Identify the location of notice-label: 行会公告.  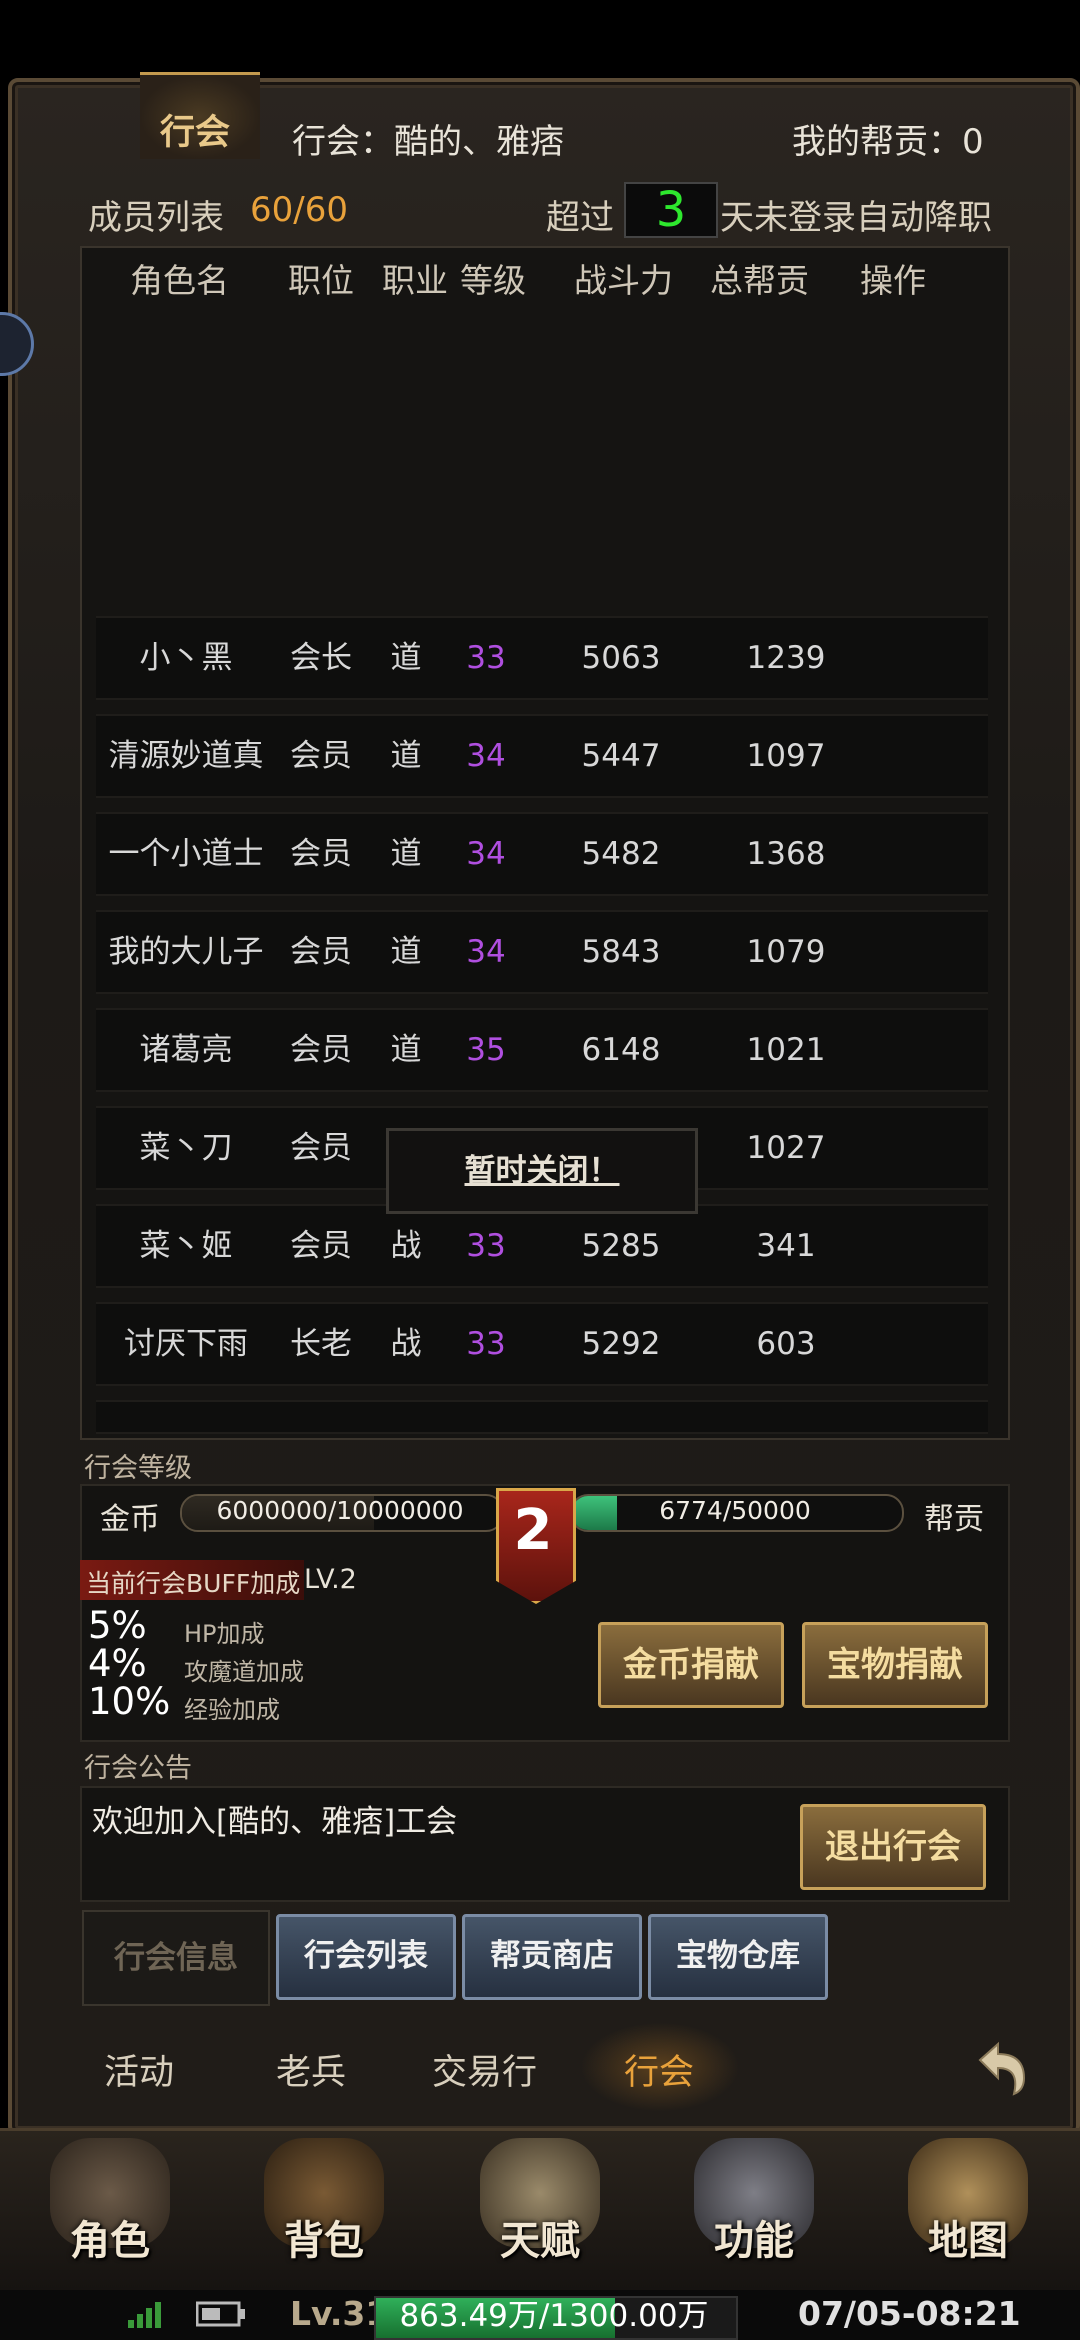
(138, 1768).